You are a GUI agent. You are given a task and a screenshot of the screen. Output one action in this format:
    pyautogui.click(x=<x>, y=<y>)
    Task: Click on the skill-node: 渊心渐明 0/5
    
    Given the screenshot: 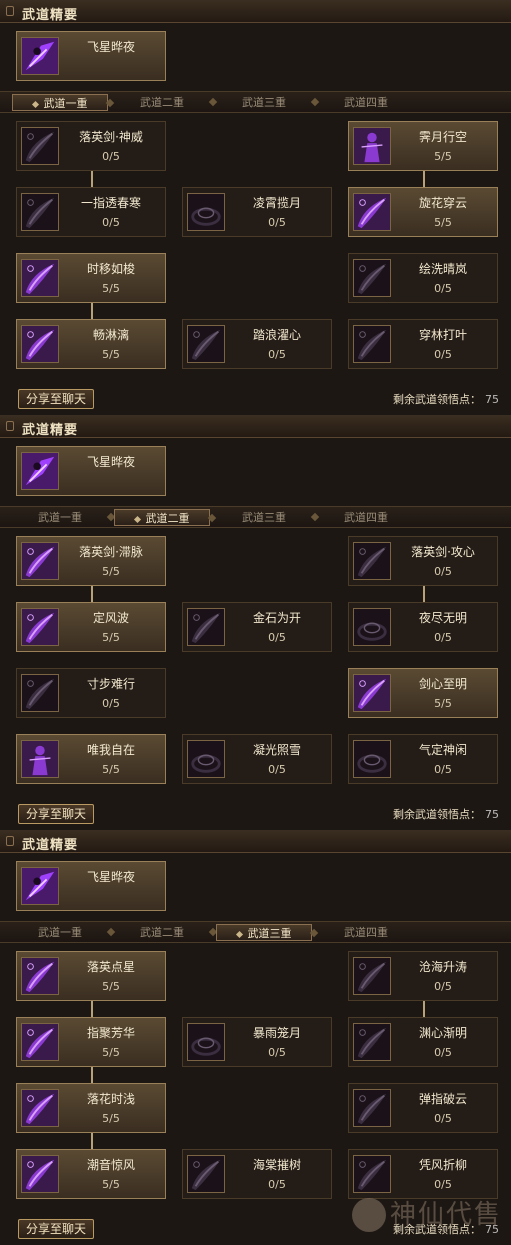 What is the action you would take?
    pyautogui.click(x=423, y=1042)
    